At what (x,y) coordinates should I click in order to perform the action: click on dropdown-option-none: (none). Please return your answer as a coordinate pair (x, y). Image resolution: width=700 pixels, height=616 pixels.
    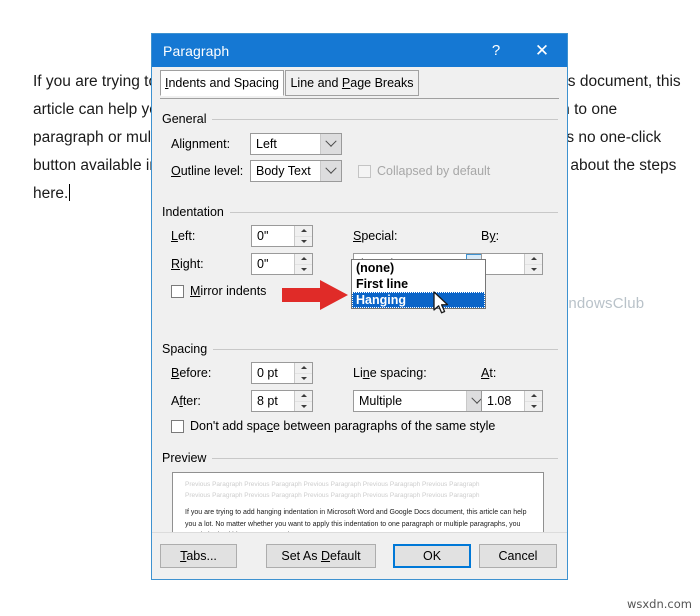
    Looking at the image, I should click on (418, 268).